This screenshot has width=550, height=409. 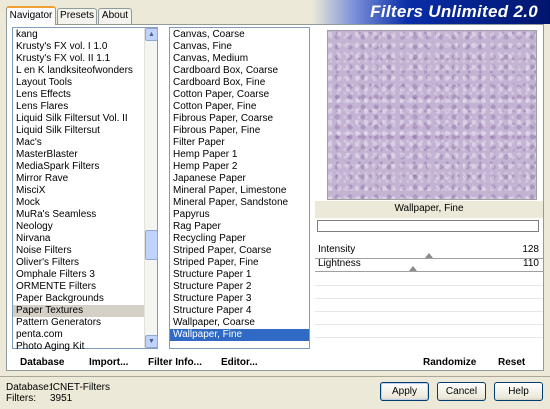 What do you see at coordinates (78, 203) in the screenshot?
I see `list-item: Mock` at bounding box center [78, 203].